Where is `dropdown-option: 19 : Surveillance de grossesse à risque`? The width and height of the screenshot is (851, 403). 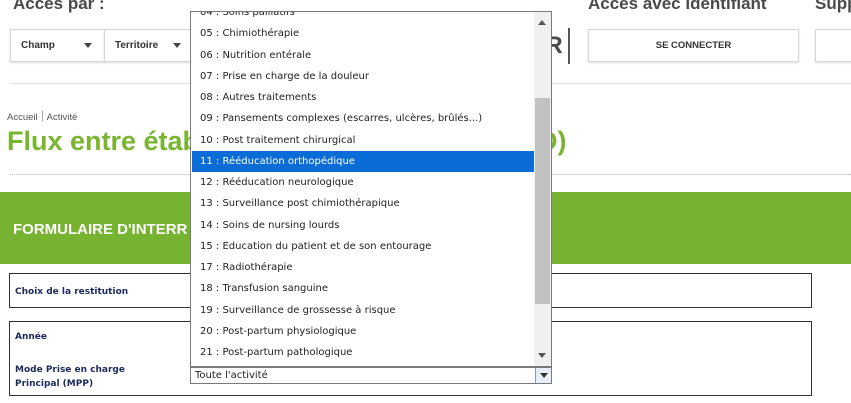
dropdown-option: 19 : Surveillance de grossesse à risque is located at coordinates (363, 310).